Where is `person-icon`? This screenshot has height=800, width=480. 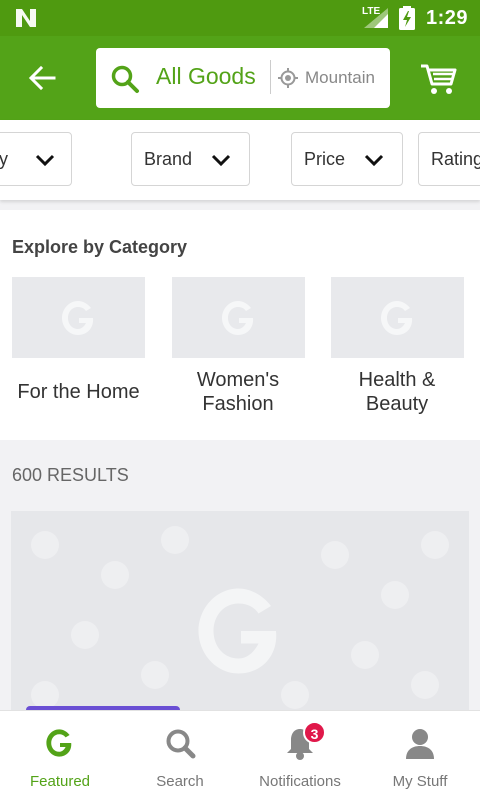 person-icon is located at coordinates (420, 744).